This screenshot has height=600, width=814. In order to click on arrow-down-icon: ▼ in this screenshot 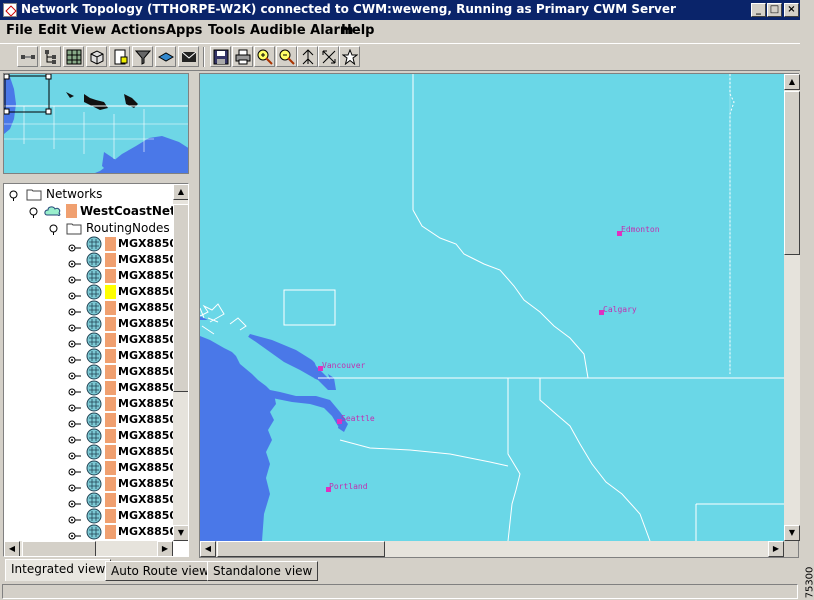, I will do `click(181, 532)`.